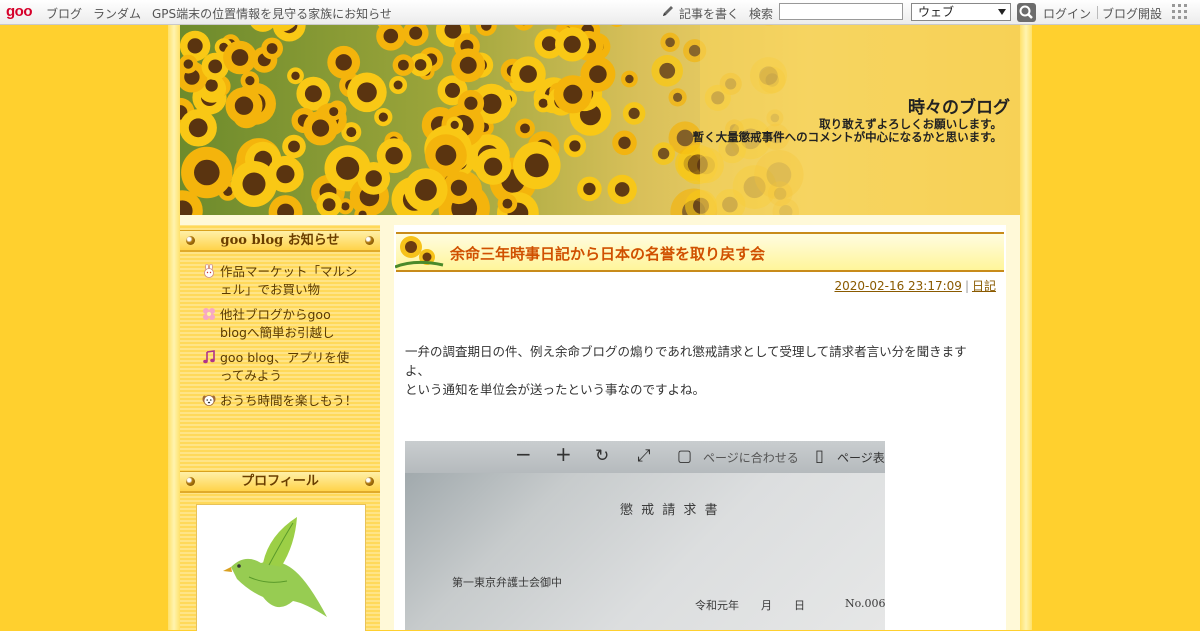 This screenshot has width=1200, height=631. What do you see at coordinates (684, 455) in the screenshot?
I see `fit-page-icon: ▢` at bounding box center [684, 455].